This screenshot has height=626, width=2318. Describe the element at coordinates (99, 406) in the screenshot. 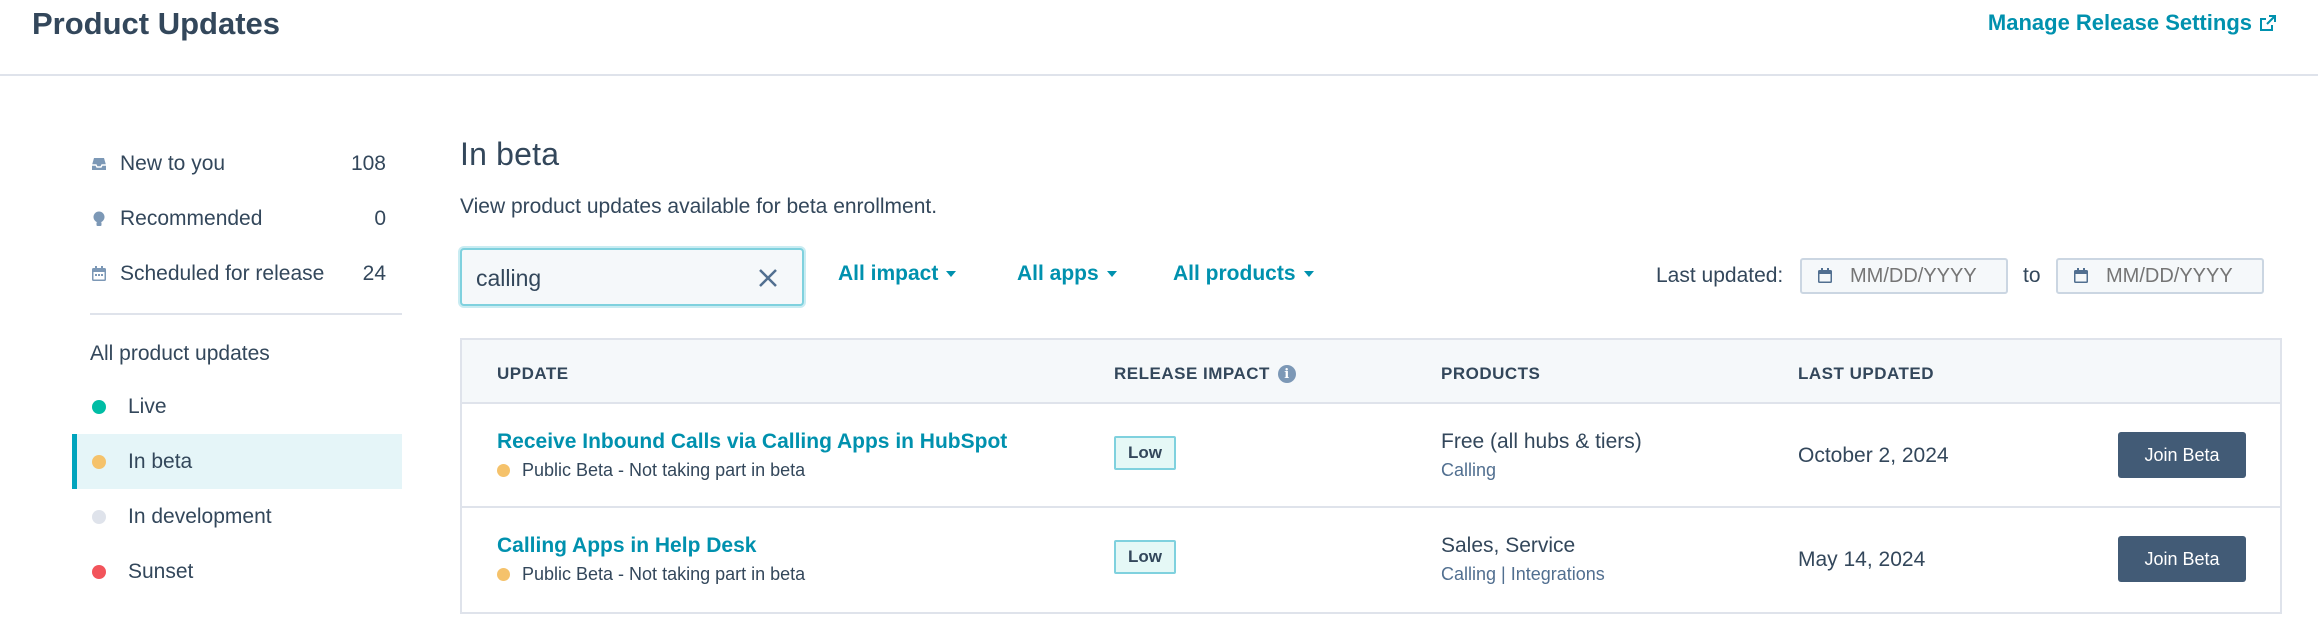

I see `status-dot-live` at that location.